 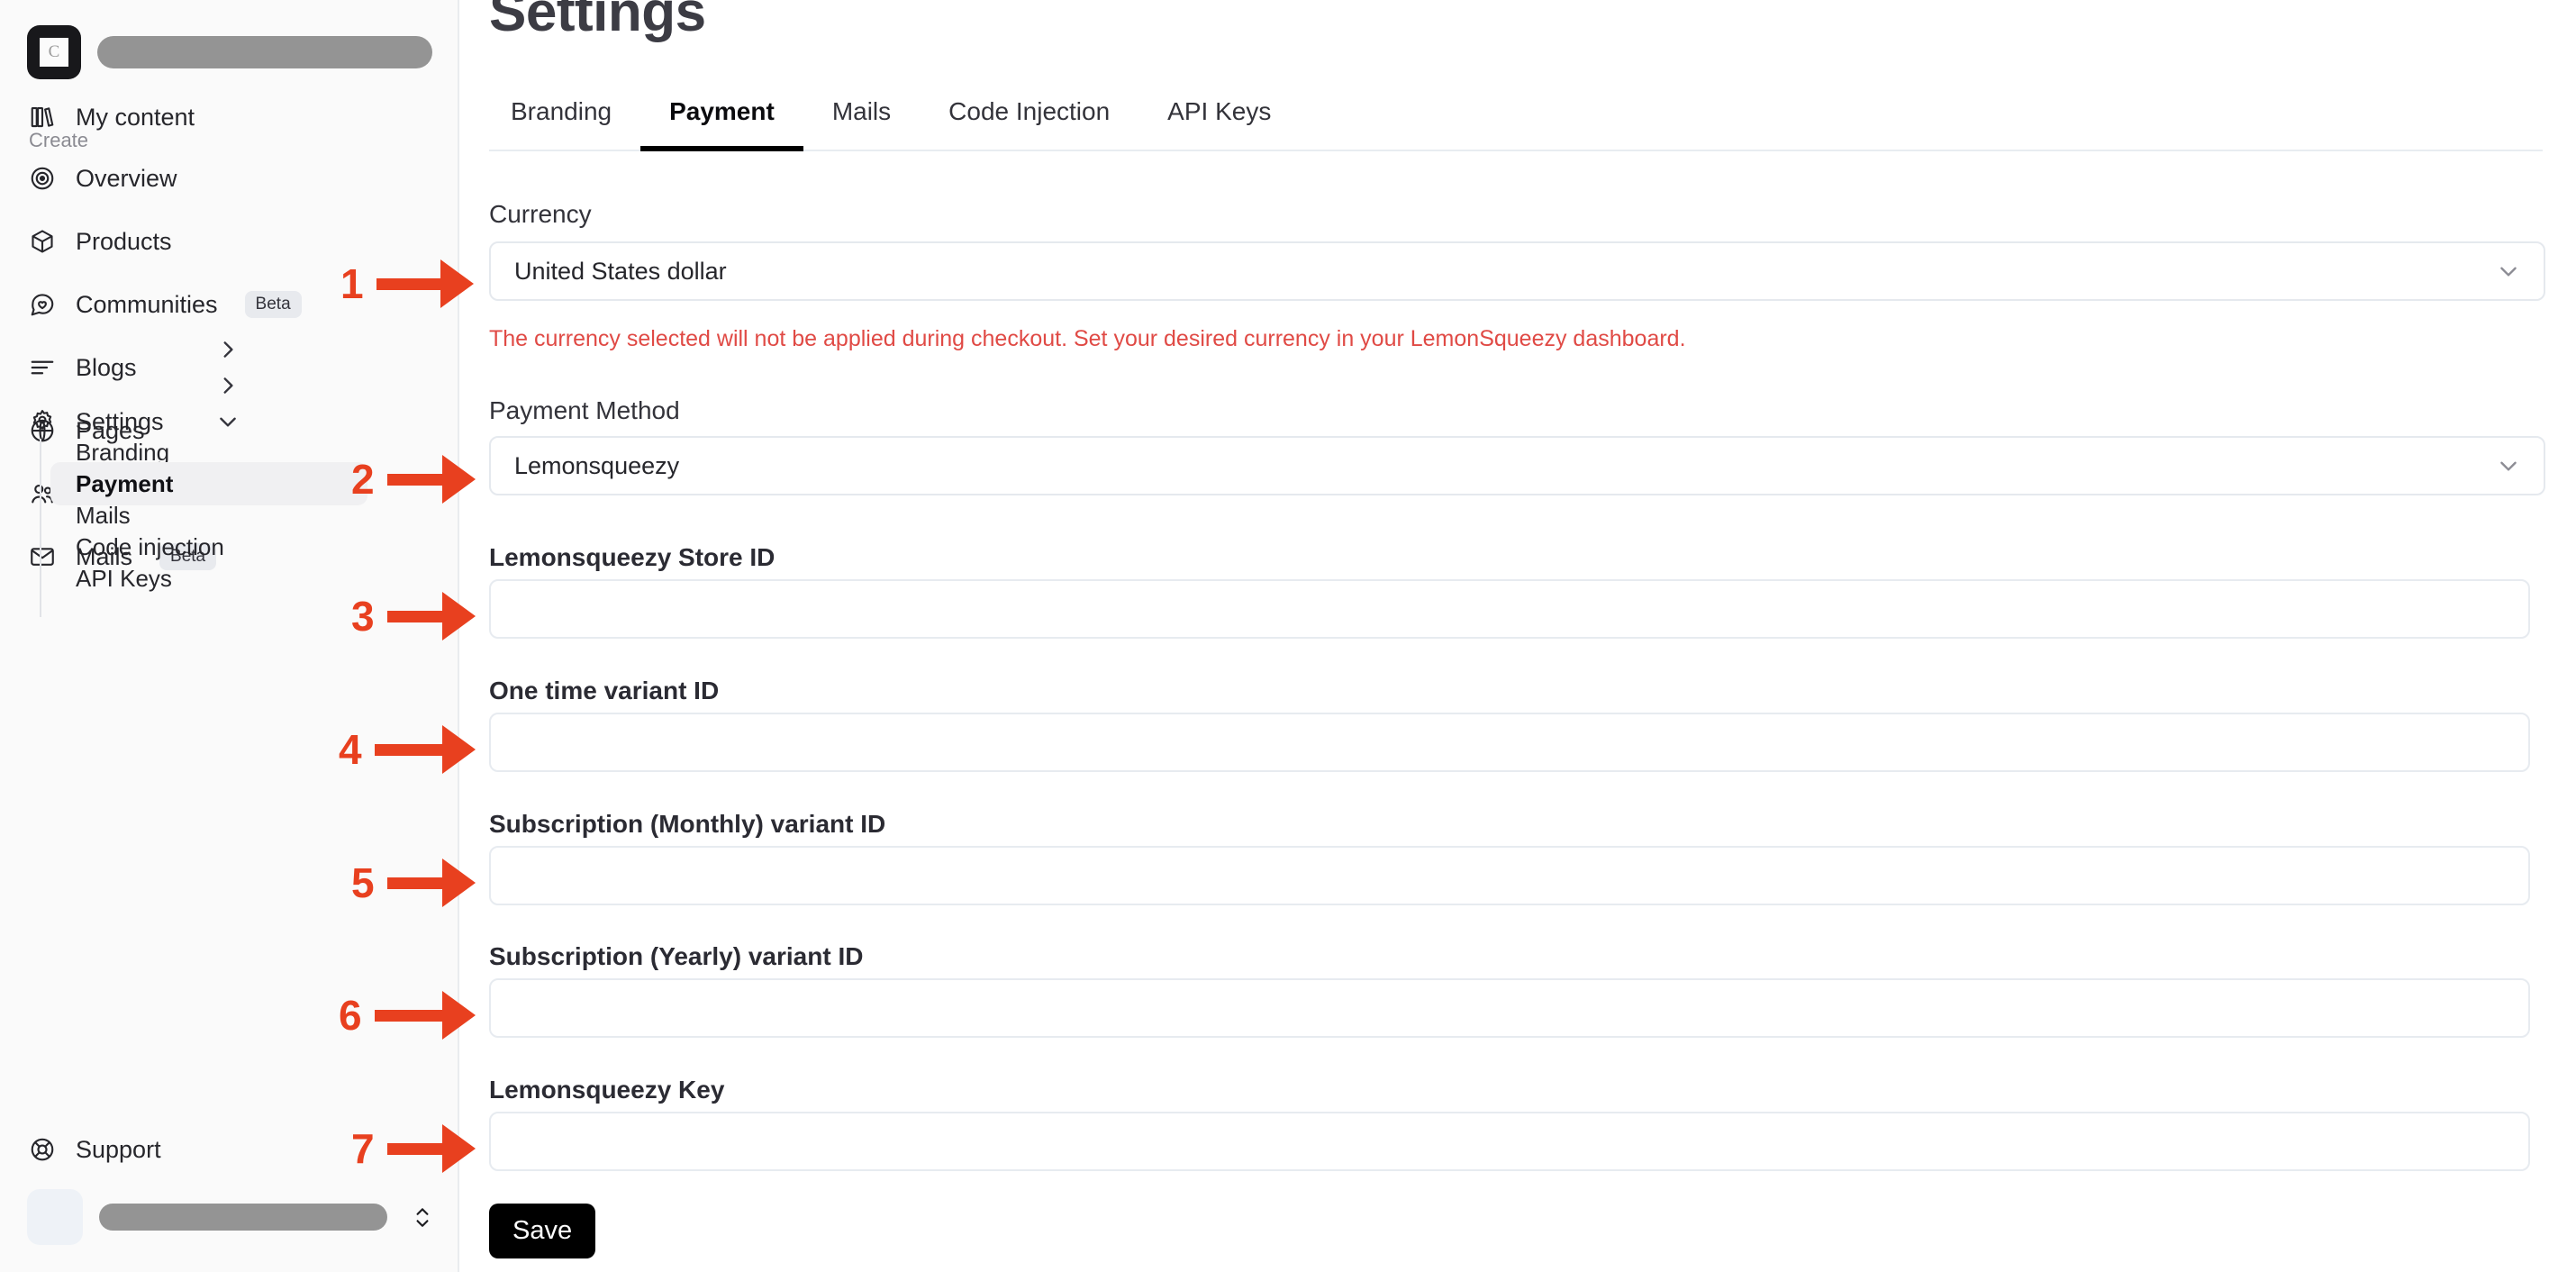 What do you see at coordinates (584, 410) in the screenshot?
I see `payment-method-label: Payment Method` at bounding box center [584, 410].